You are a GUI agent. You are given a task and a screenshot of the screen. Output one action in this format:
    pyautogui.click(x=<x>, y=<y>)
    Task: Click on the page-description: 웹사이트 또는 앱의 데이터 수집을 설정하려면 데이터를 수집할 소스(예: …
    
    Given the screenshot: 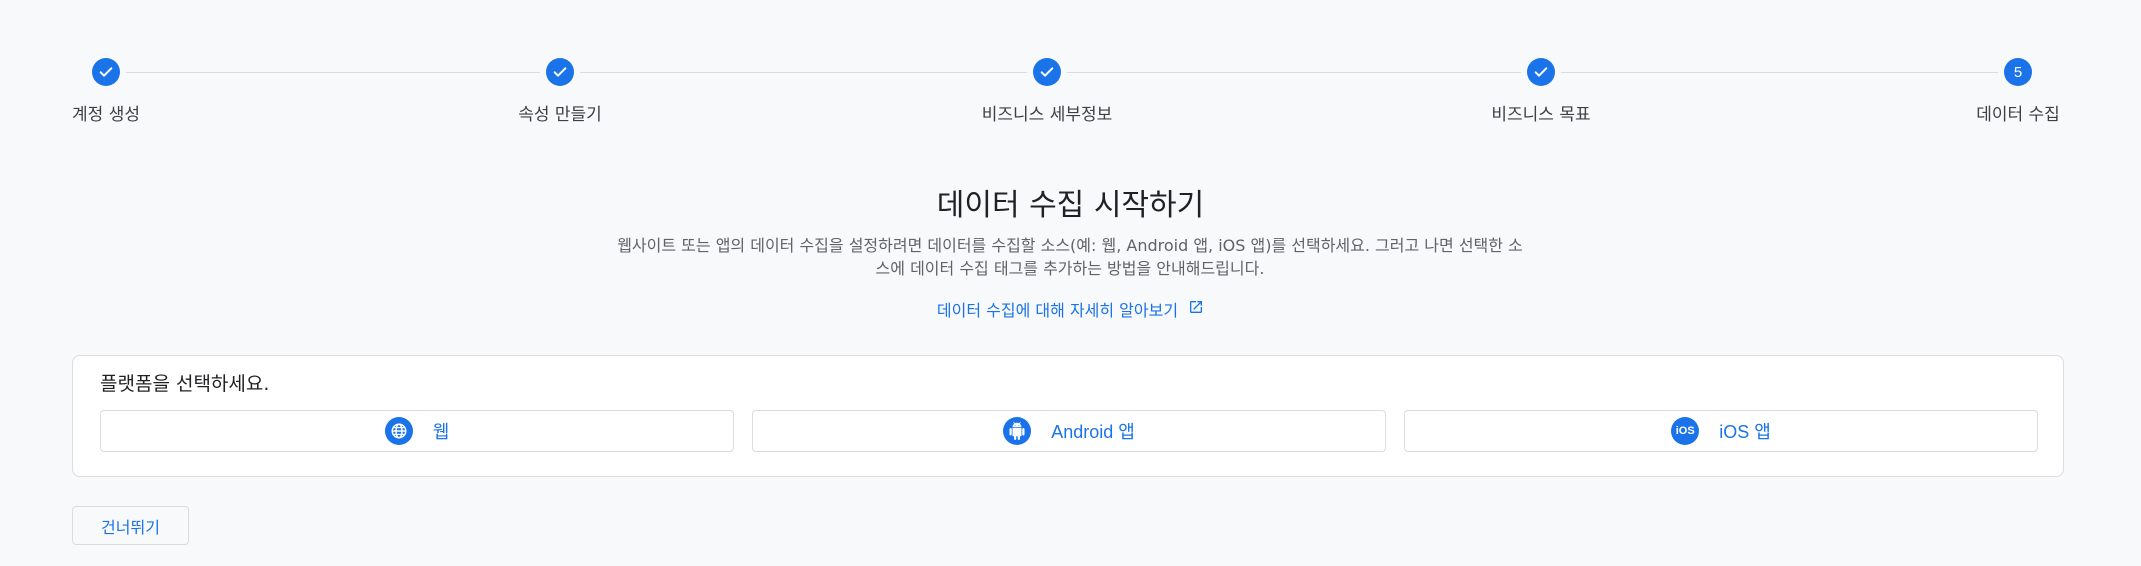 What is the action you would take?
    pyautogui.click(x=1070, y=257)
    